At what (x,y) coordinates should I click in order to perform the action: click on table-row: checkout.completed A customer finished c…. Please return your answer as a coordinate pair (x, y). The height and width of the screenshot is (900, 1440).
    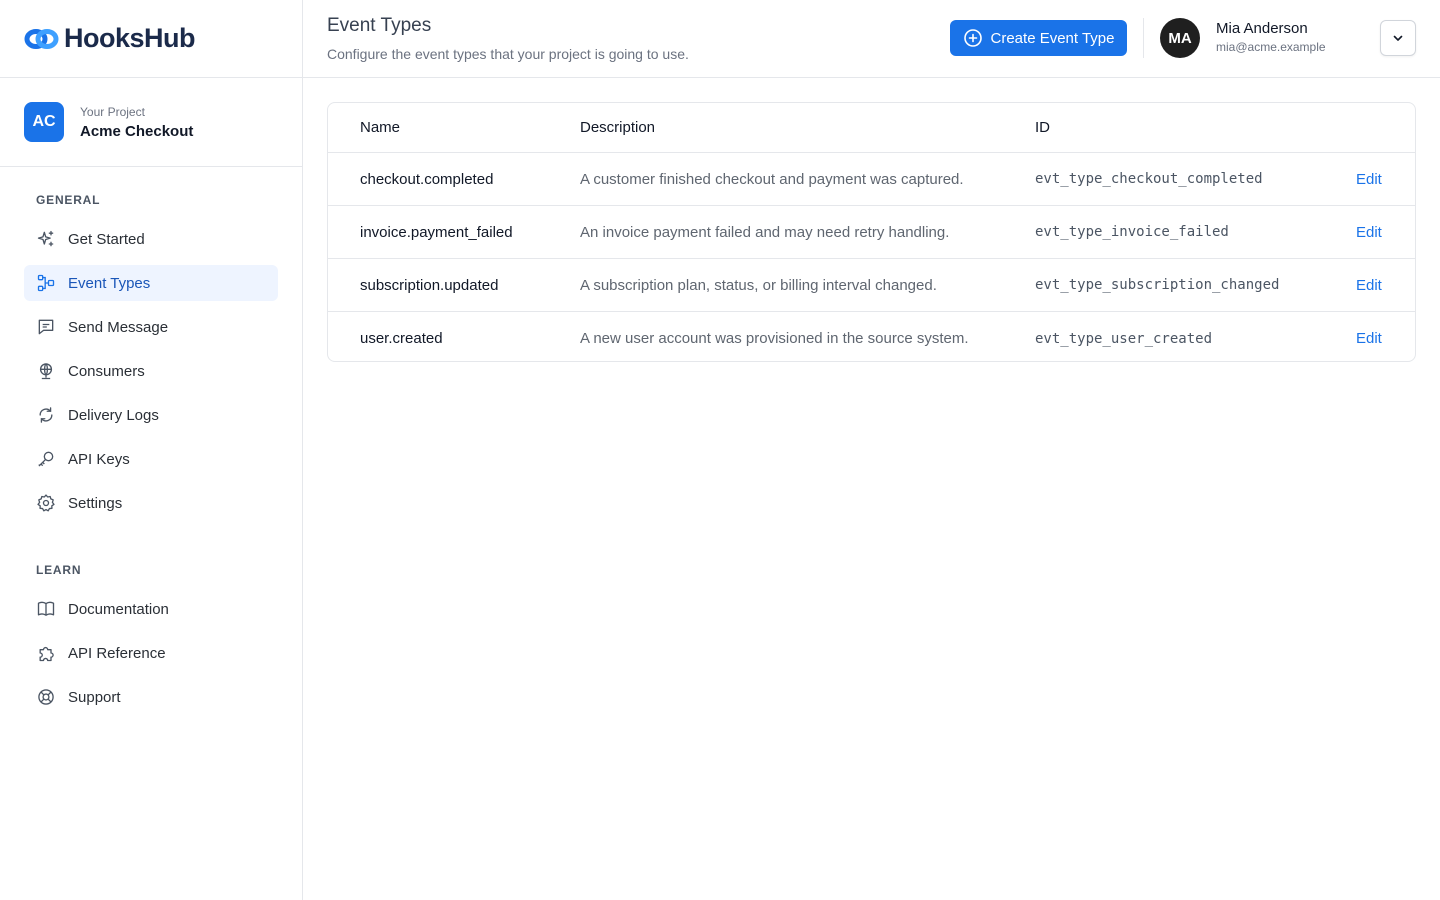
    Looking at the image, I should click on (871, 179).